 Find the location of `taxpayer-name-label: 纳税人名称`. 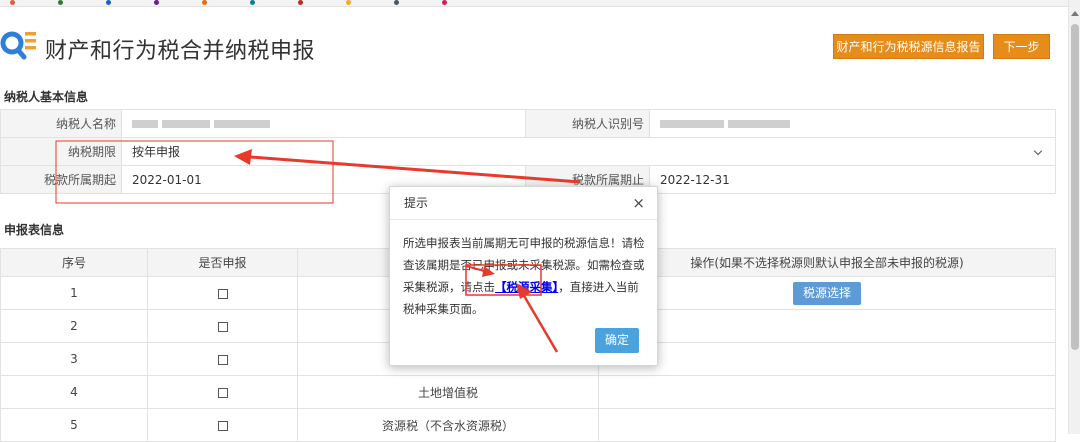

taxpayer-name-label: 纳税人名称 is located at coordinates (61, 123).